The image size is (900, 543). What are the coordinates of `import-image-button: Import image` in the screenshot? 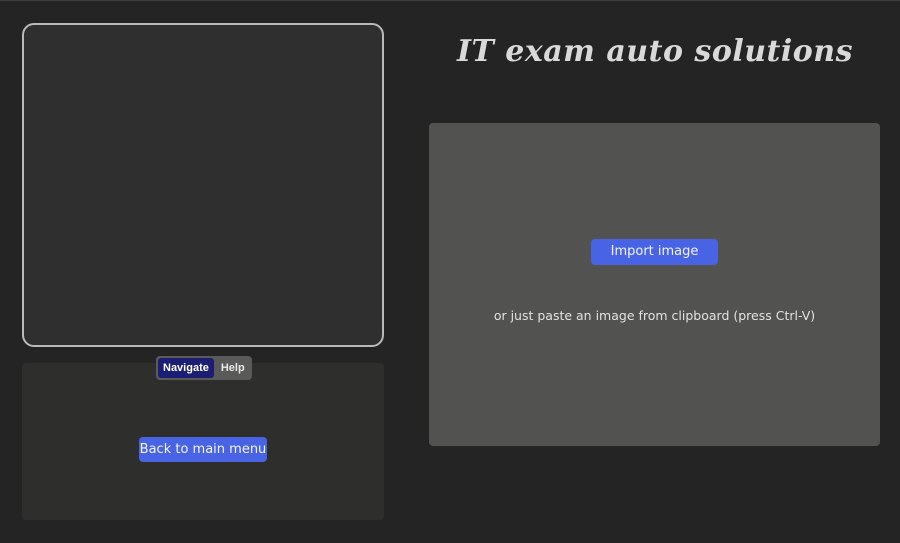 It's located at (654, 252).